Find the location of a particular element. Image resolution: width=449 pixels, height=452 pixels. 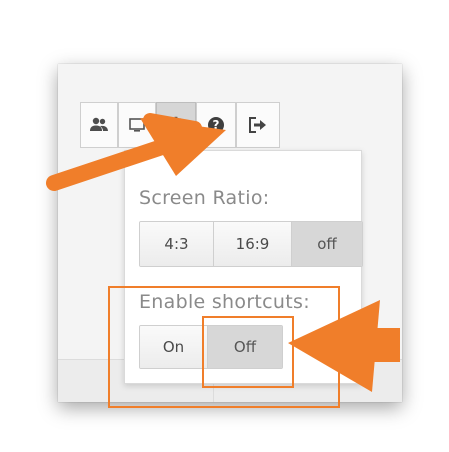

arrow-to-settings-icon is located at coordinates (136, 152).